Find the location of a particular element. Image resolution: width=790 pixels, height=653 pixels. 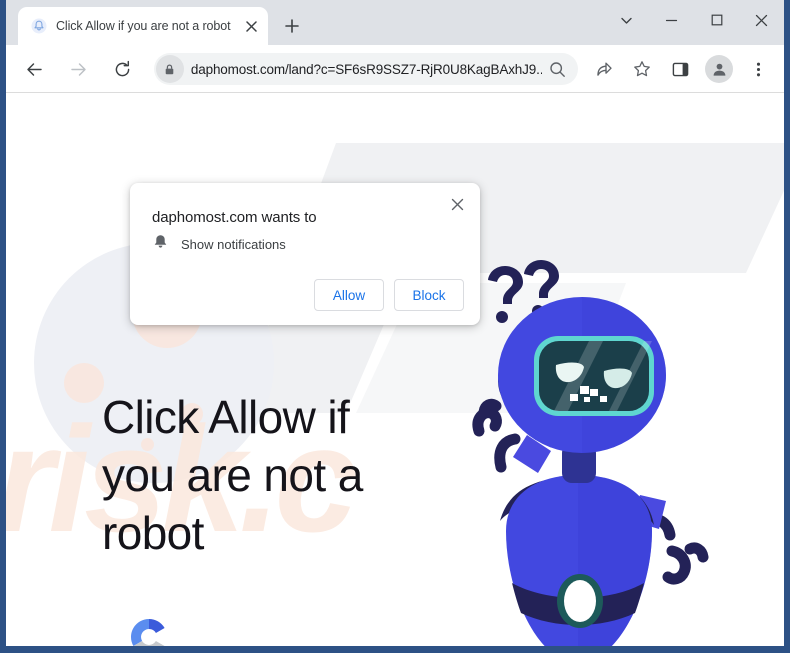

permission-buttons: Allow Block is located at coordinates (389, 295).